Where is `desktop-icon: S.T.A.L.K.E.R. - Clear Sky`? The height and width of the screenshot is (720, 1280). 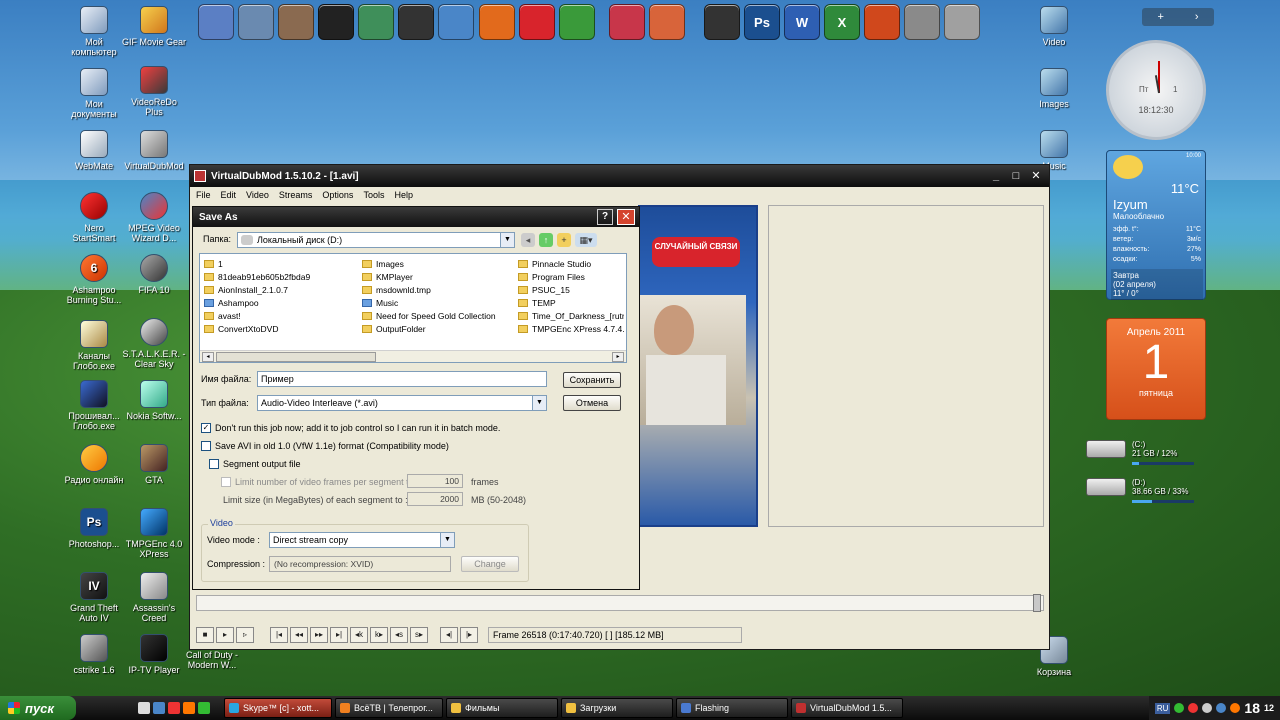 desktop-icon: S.T.A.L.K.E.R. - Clear Sky is located at coordinates (154, 343).